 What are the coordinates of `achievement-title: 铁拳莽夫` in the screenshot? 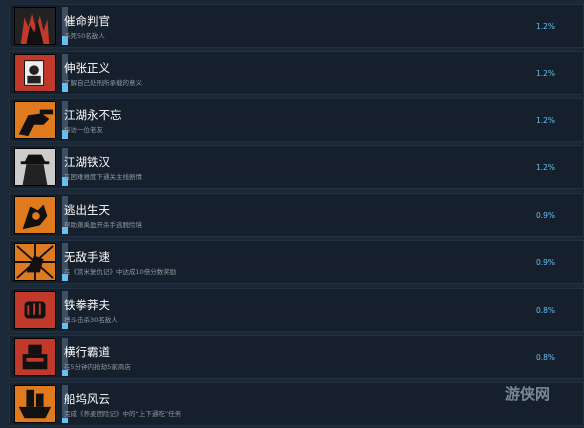 It's located at (87, 305).